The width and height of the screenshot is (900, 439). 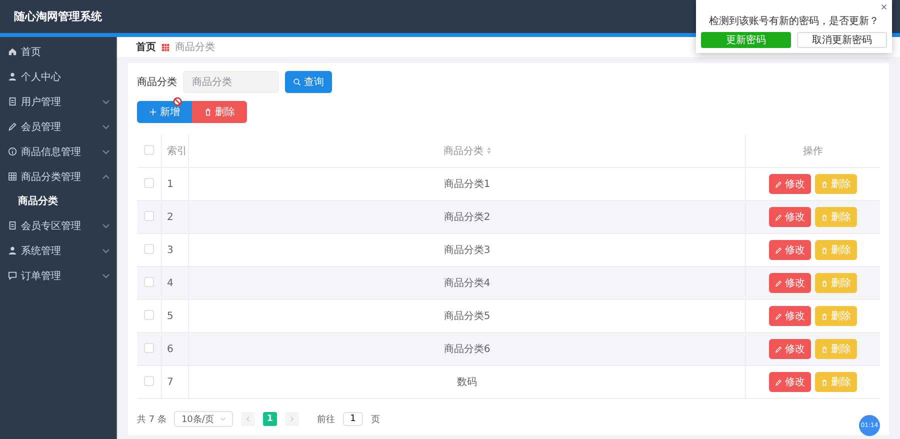 What do you see at coordinates (352, 419) in the screenshot?
I see `goto-page-field: 1` at bounding box center [352, 419].